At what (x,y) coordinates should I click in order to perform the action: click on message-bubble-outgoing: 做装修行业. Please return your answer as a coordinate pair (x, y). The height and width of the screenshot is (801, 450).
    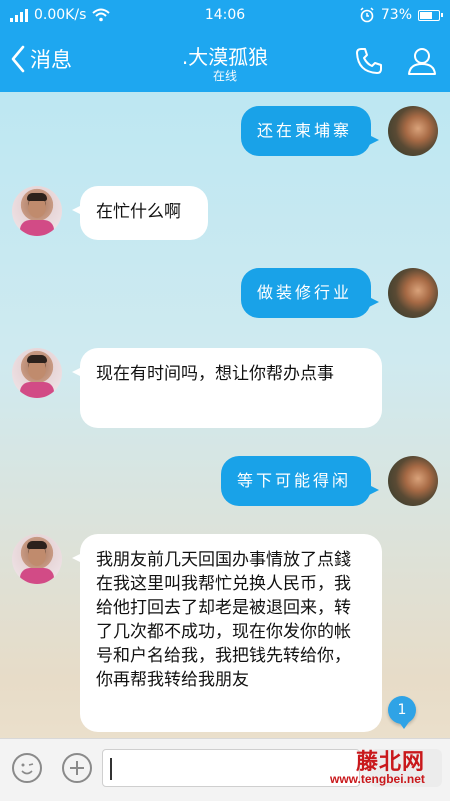
    Looking at the image, I should click on (310, 293).